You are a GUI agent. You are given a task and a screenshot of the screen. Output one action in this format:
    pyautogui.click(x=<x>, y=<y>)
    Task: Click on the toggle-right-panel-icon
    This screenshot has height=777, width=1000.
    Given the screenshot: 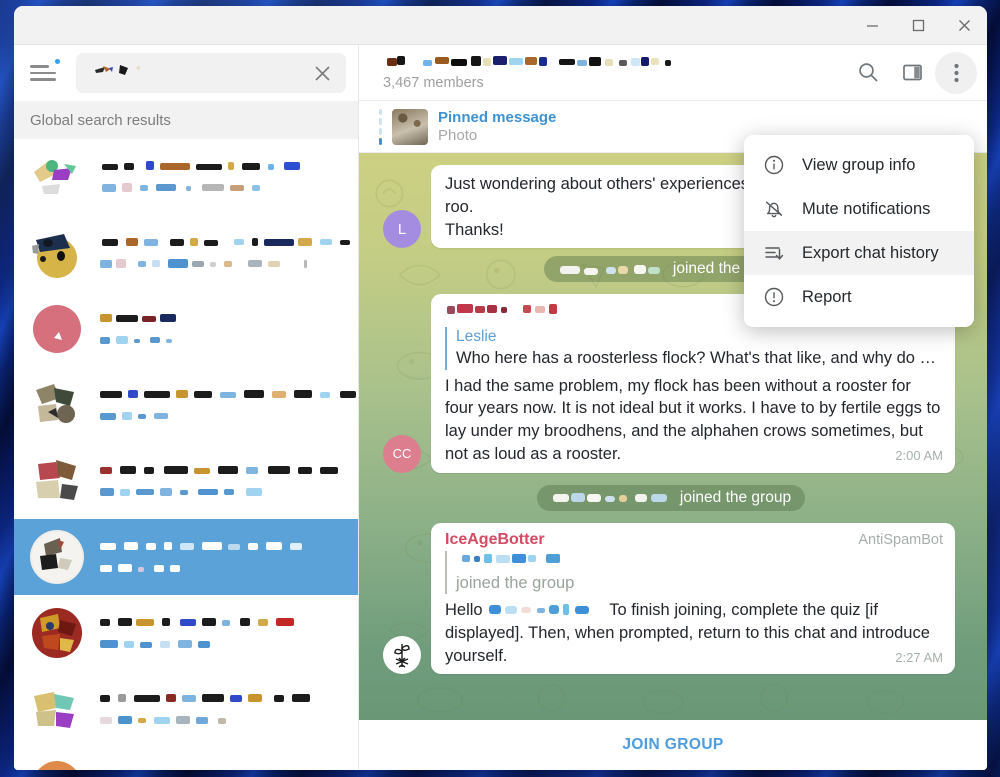 What is the action you would take?
    pyautogui.click(x=912, y=73)
    